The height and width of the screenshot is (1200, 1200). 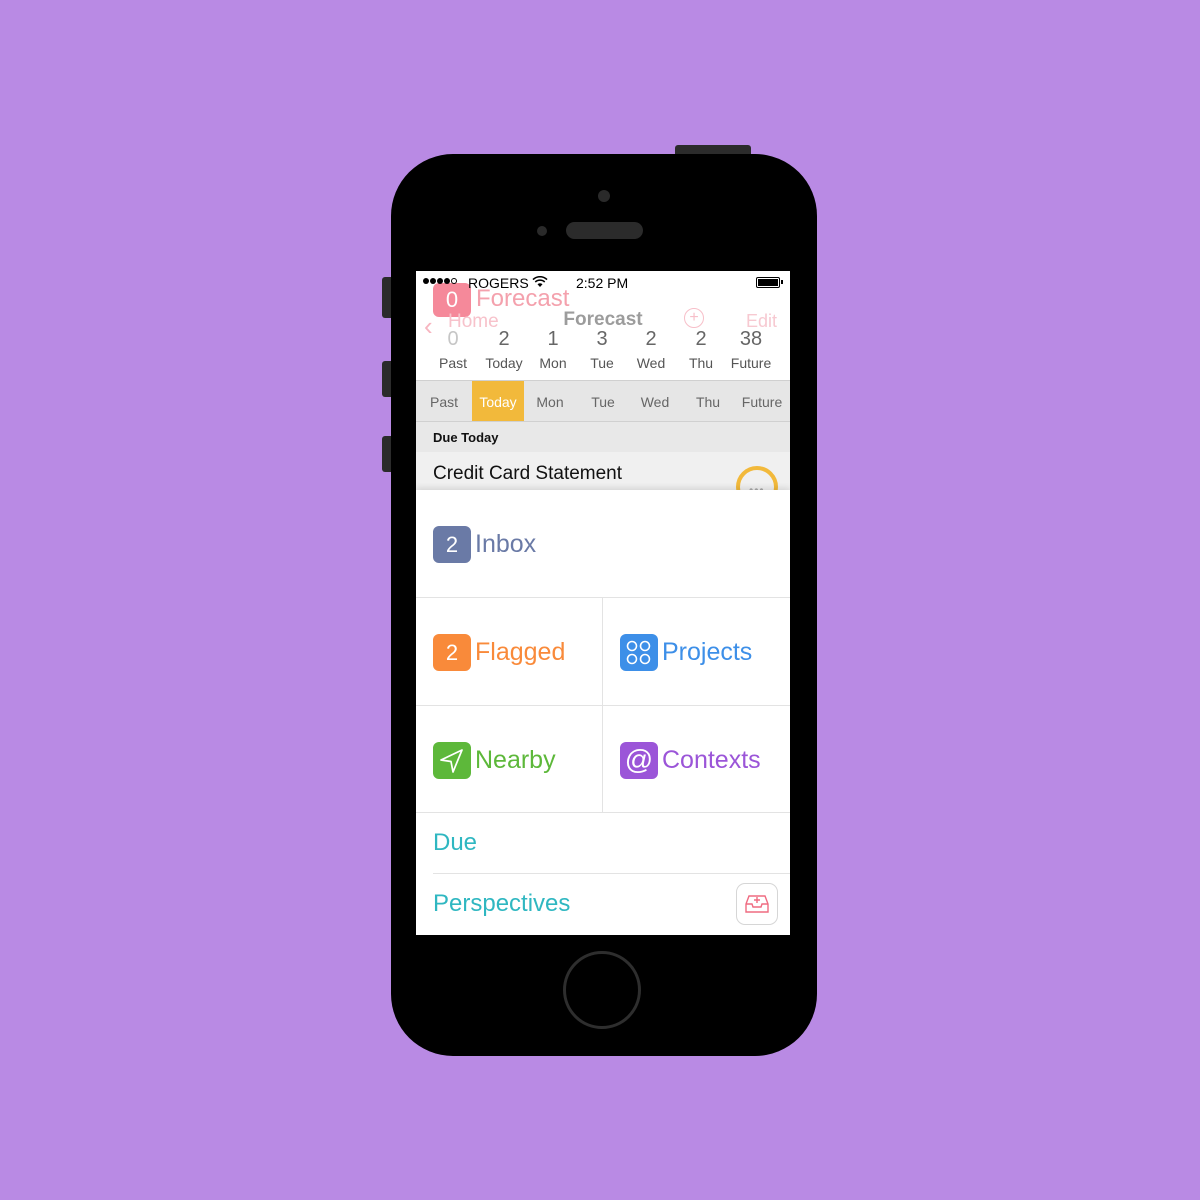 I want to click on due-label: Due, so click(x=455, y=842).